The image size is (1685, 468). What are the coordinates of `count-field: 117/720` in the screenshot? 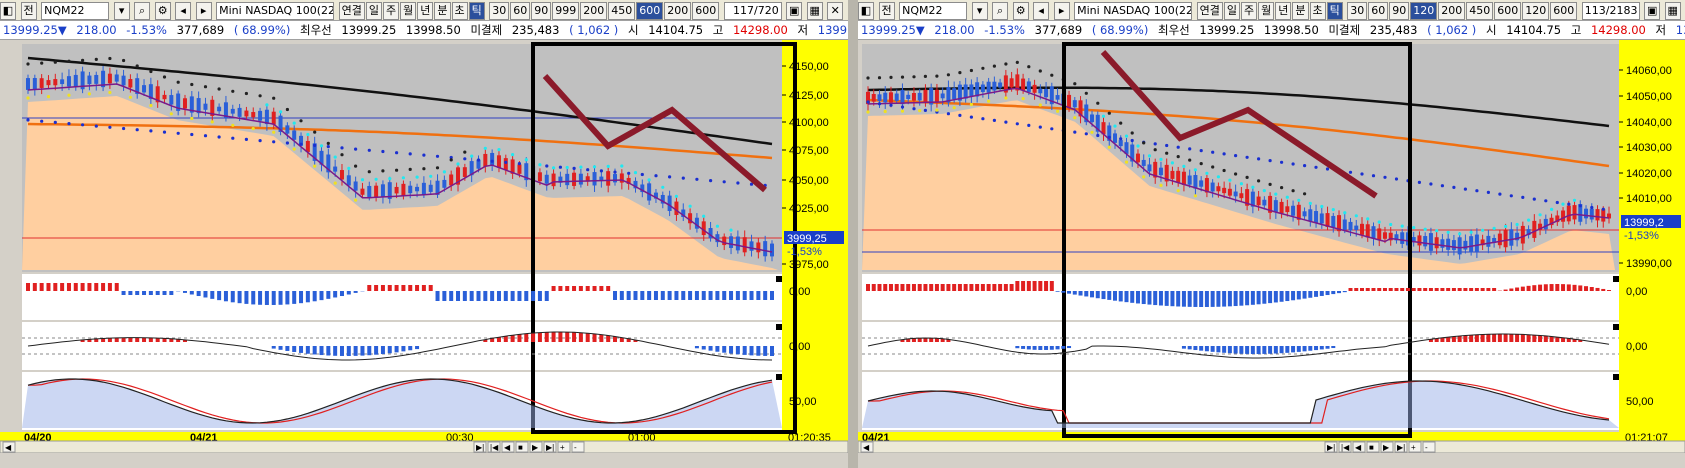 It's located at (752, 11).